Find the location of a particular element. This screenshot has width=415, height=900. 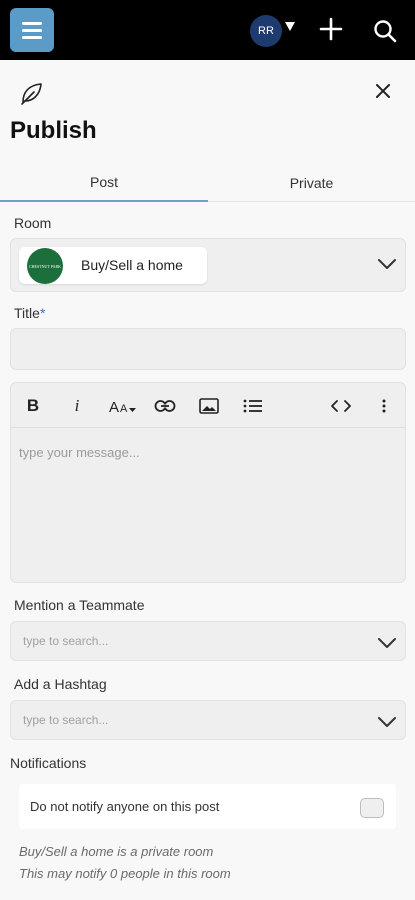

list-icon is located at coordinates (253, 406).